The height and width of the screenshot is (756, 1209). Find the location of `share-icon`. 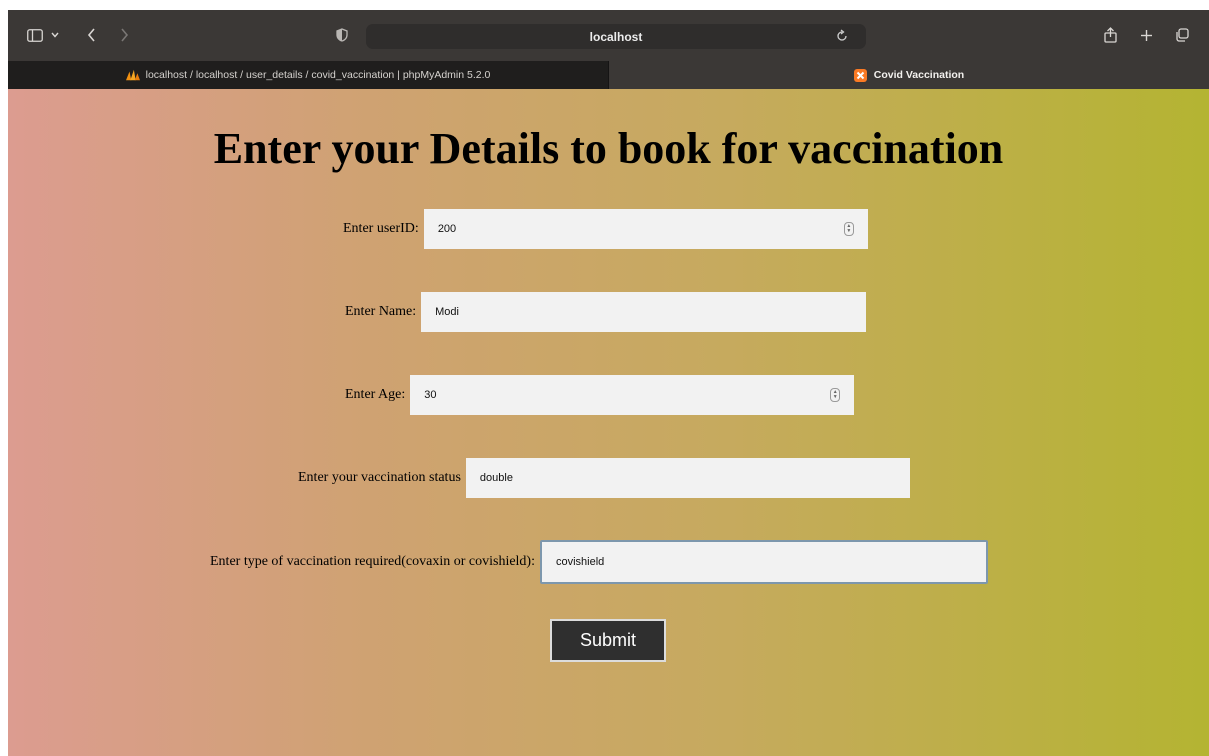

share-icon is located at coordinates (1110, 35).